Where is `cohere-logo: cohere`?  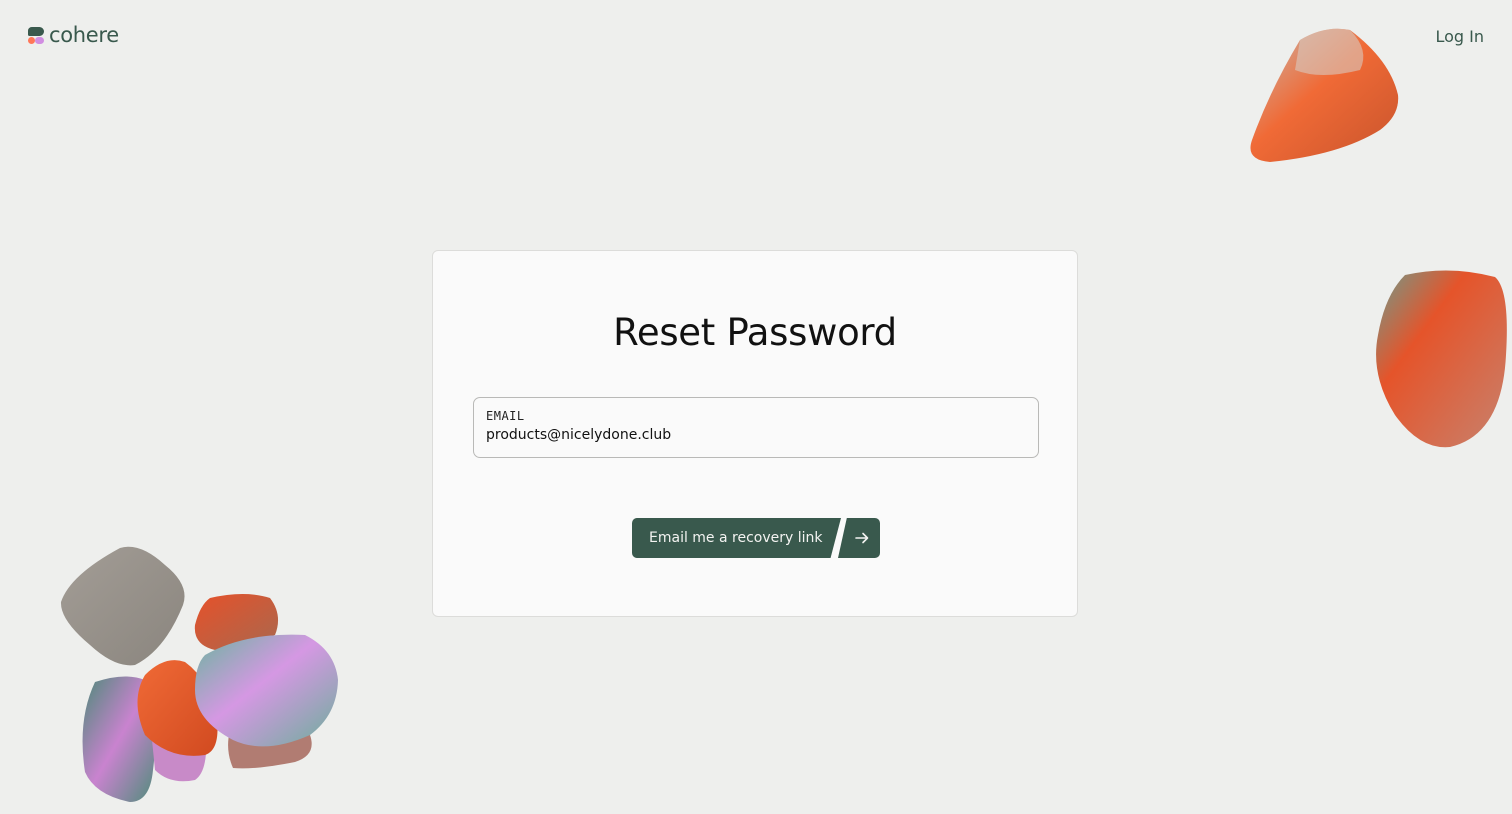 cohere-logo: cohere is located at coordinates (73, 35).